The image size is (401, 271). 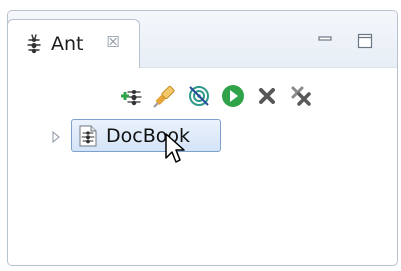 I want to click on close-icon: ☒, so click(x=113, y=42).